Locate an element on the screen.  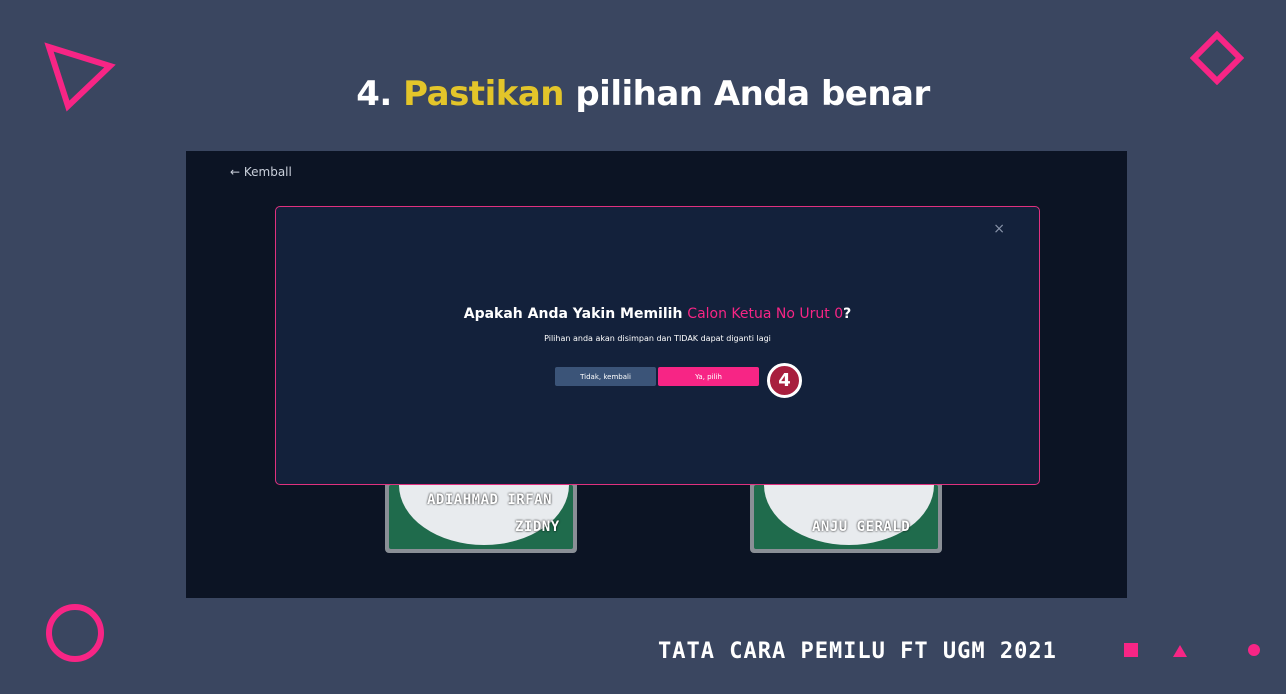
title-highlight: Pastikan is located at coordinates (483, 94).